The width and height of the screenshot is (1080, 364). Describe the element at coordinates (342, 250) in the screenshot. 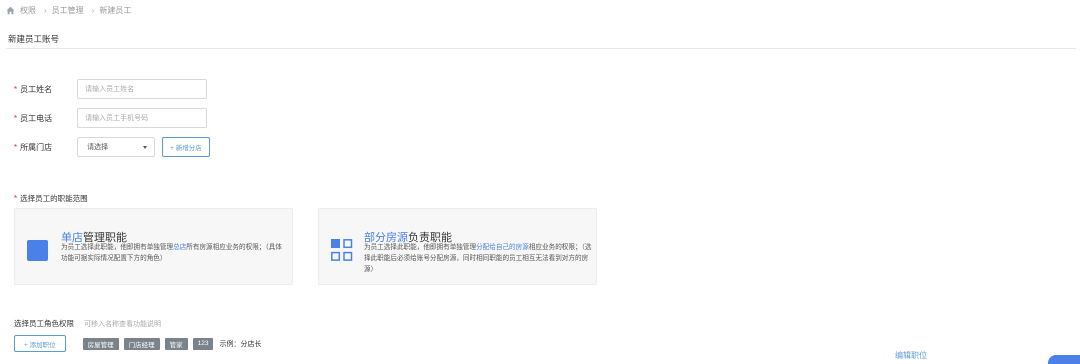

I see `grid-icon` at that location.